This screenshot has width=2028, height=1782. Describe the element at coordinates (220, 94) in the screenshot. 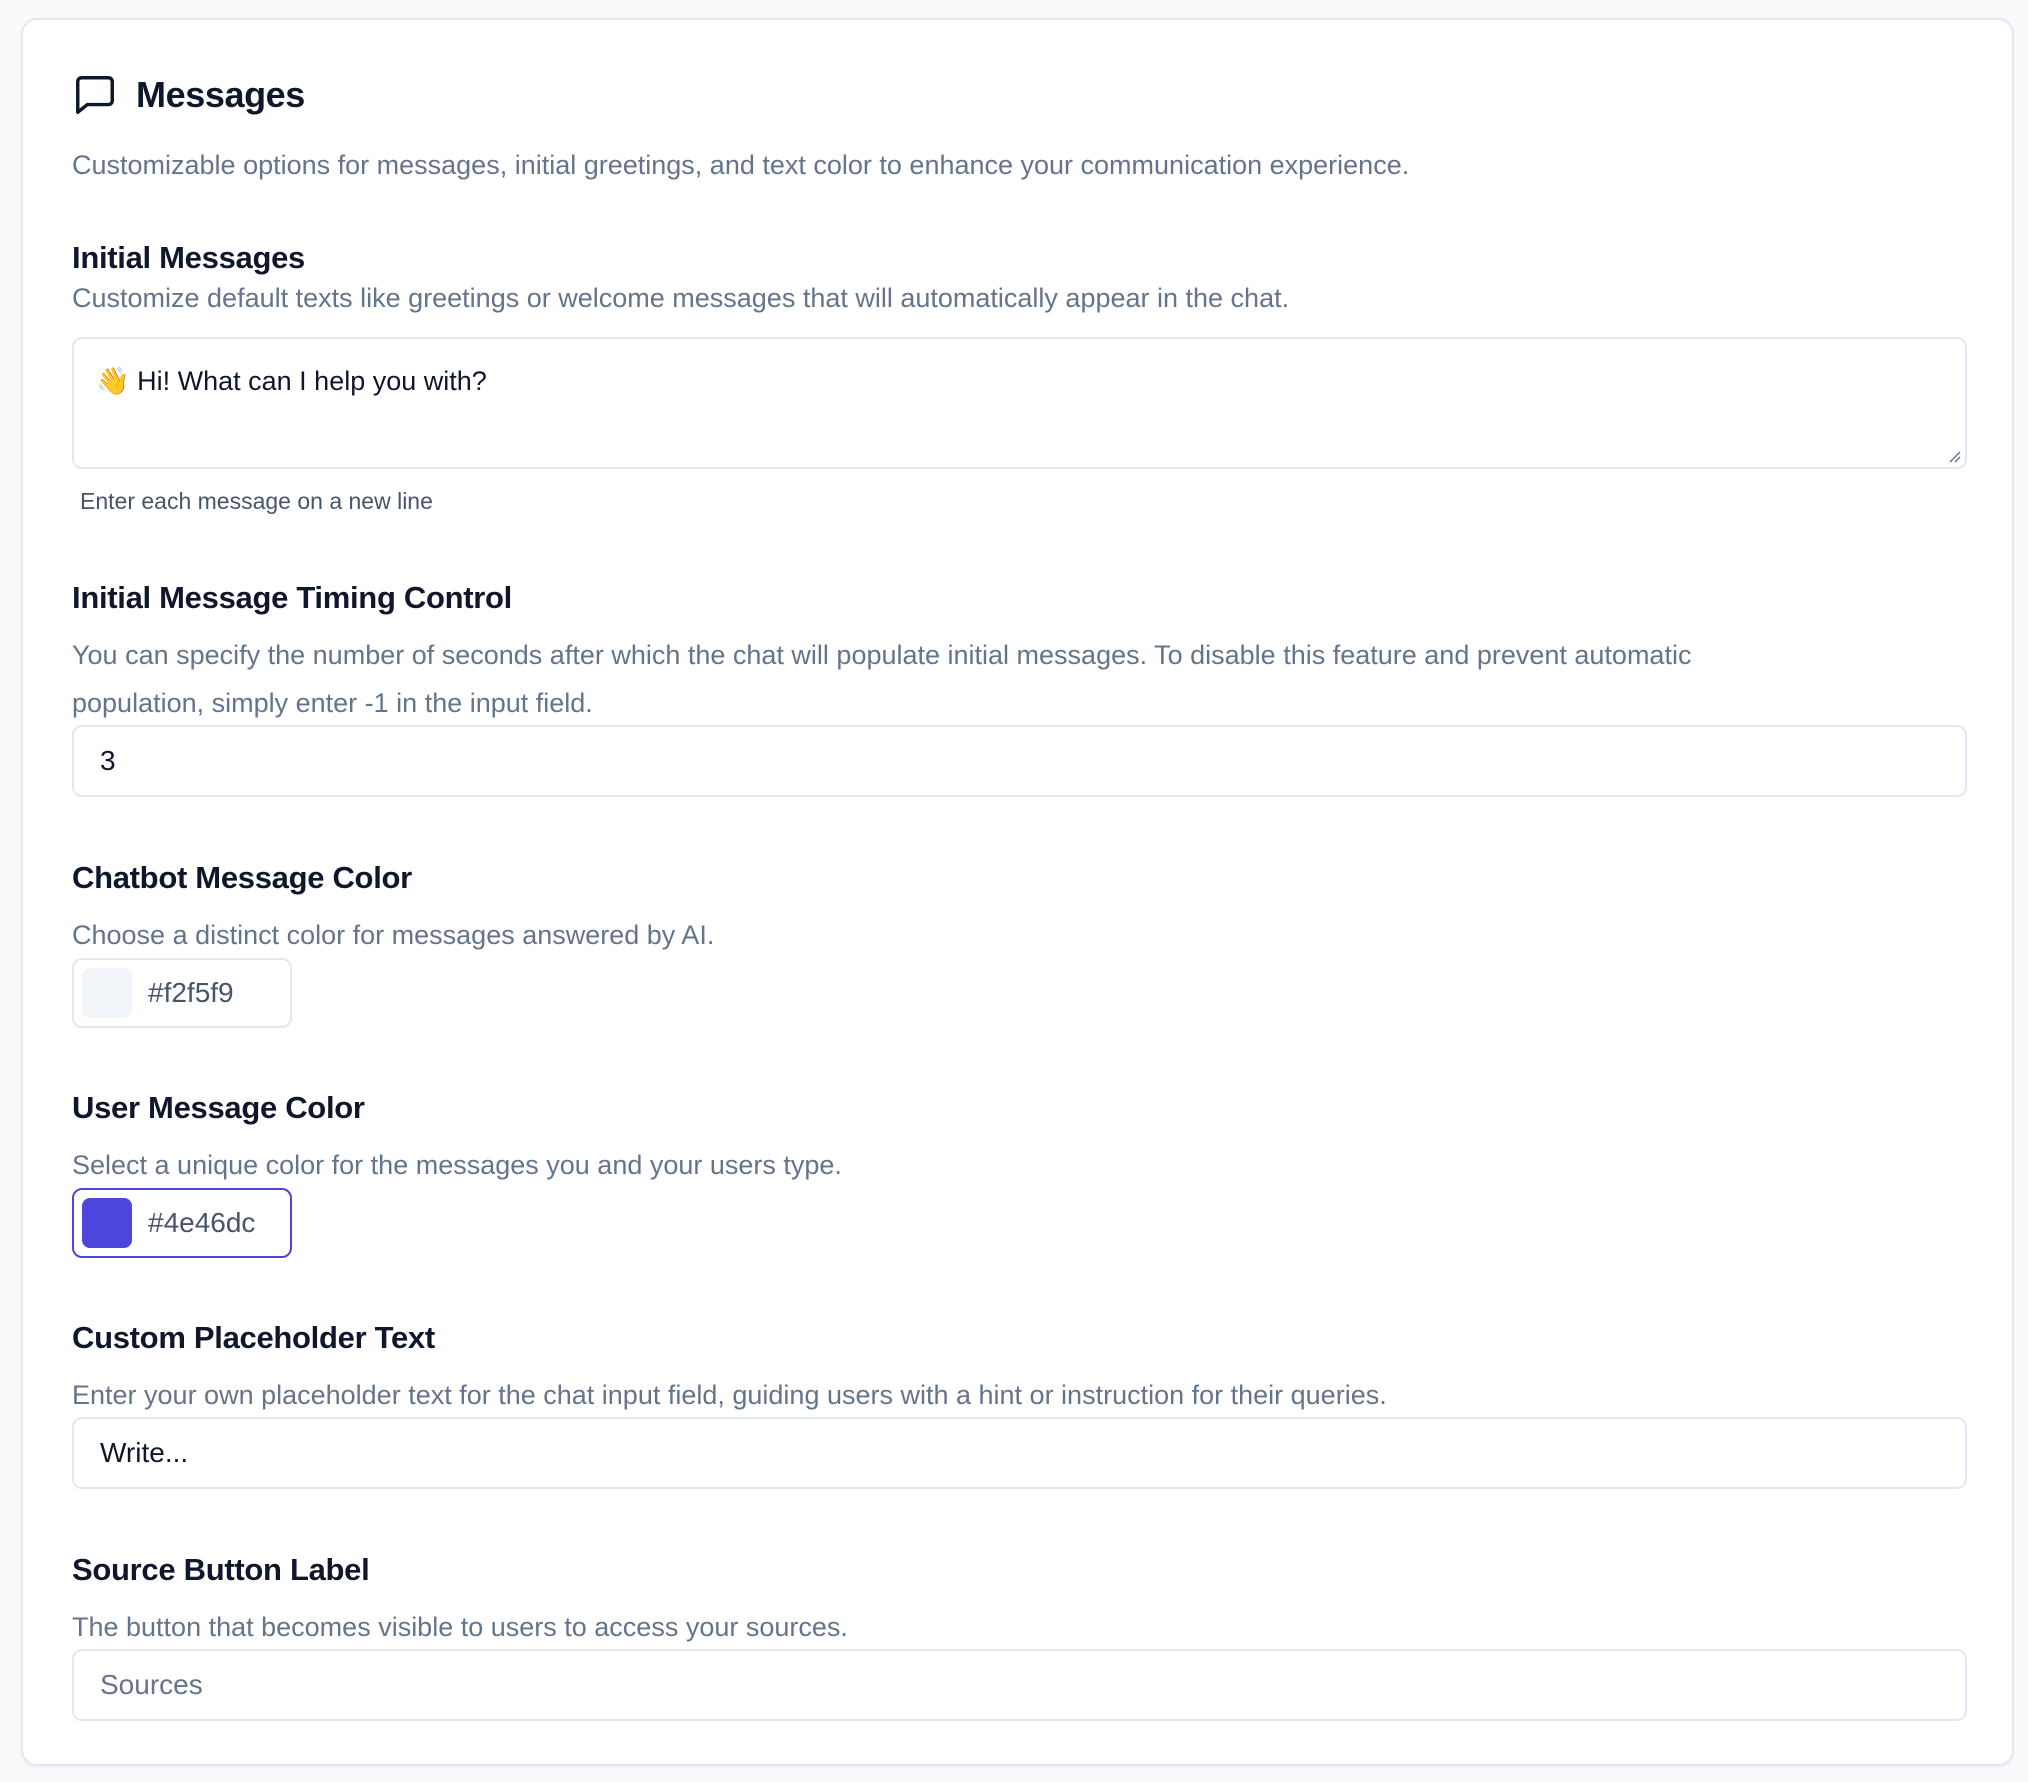

I see `page-title: Messages` at that location.